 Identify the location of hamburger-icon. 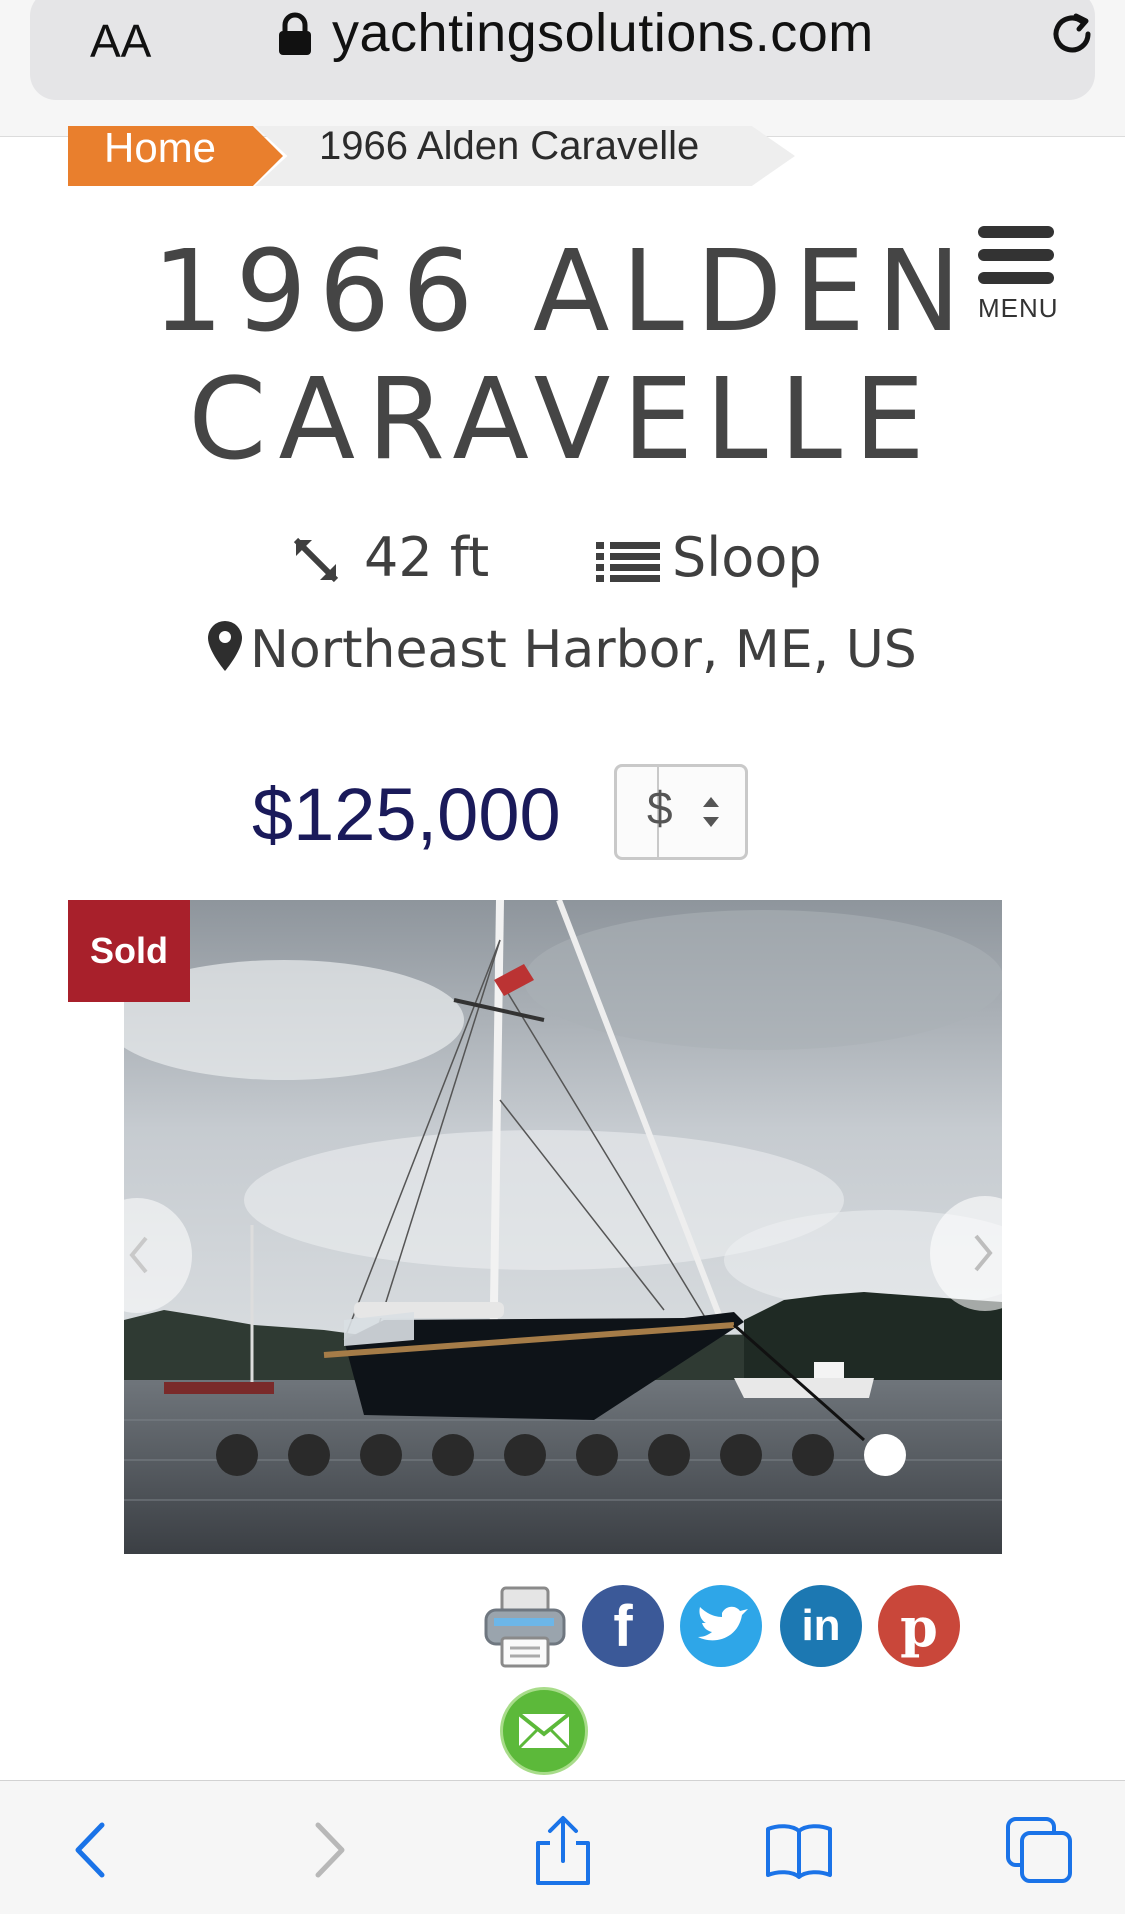
(1016, 232).